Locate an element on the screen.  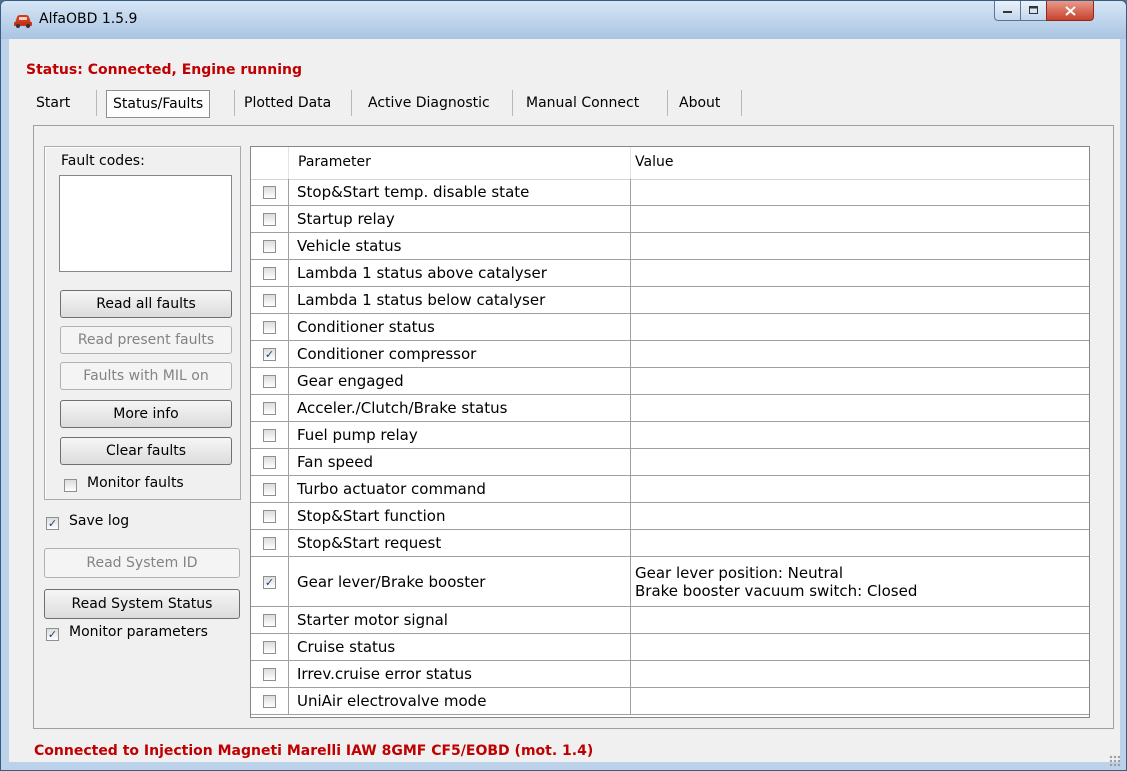
table-row: Fuel pump relay is located at coordinates (670, 435).